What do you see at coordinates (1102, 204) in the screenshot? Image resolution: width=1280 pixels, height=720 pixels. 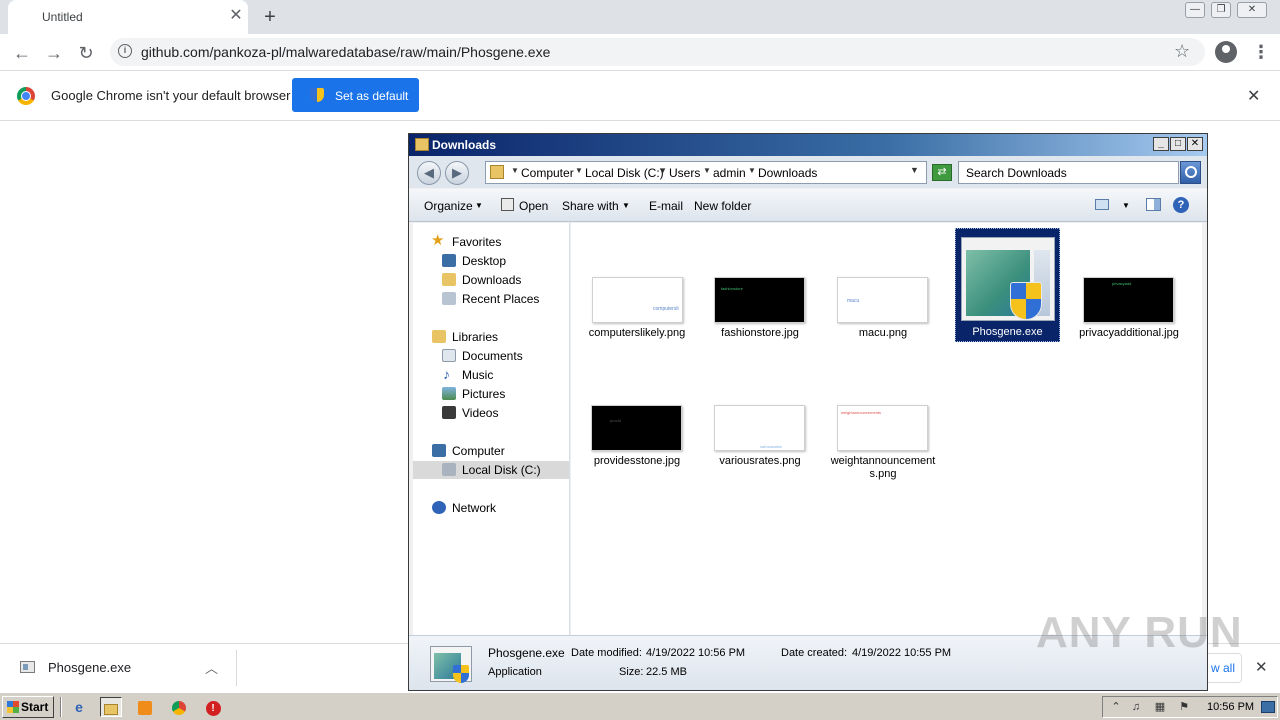 I see `change-view-icon` at bounding box center [1102, 204].